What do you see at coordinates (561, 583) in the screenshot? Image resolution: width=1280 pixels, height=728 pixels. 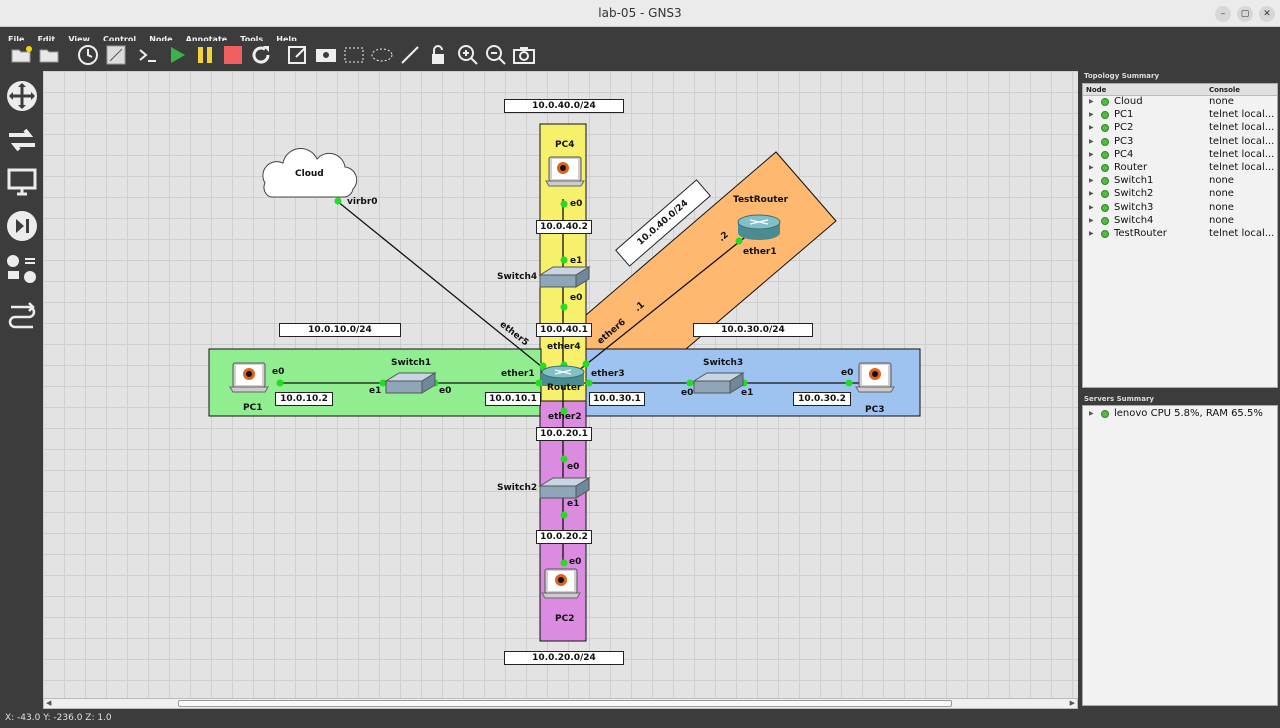 I see `pc2-icon` at bounding box center [561, 583].